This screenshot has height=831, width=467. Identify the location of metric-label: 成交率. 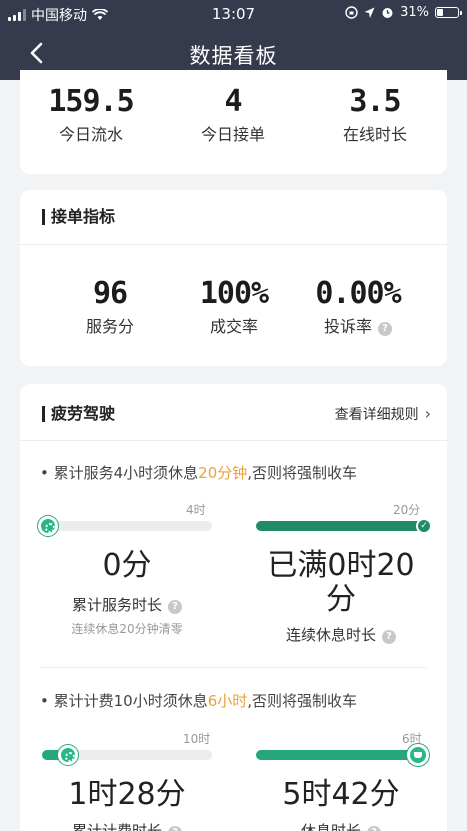
(233, 326).